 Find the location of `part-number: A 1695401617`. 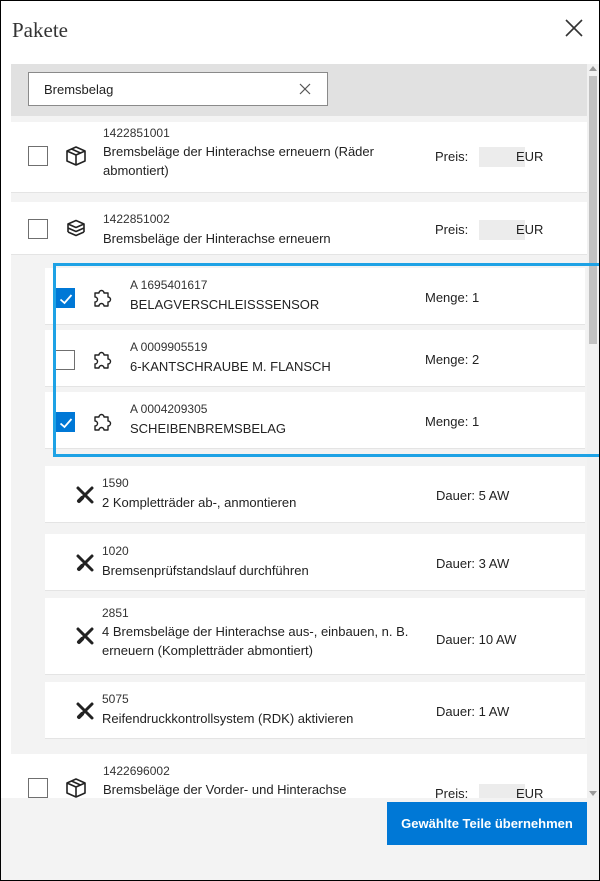

part-number: A 1695401617 is located at coordinates (169, 285).